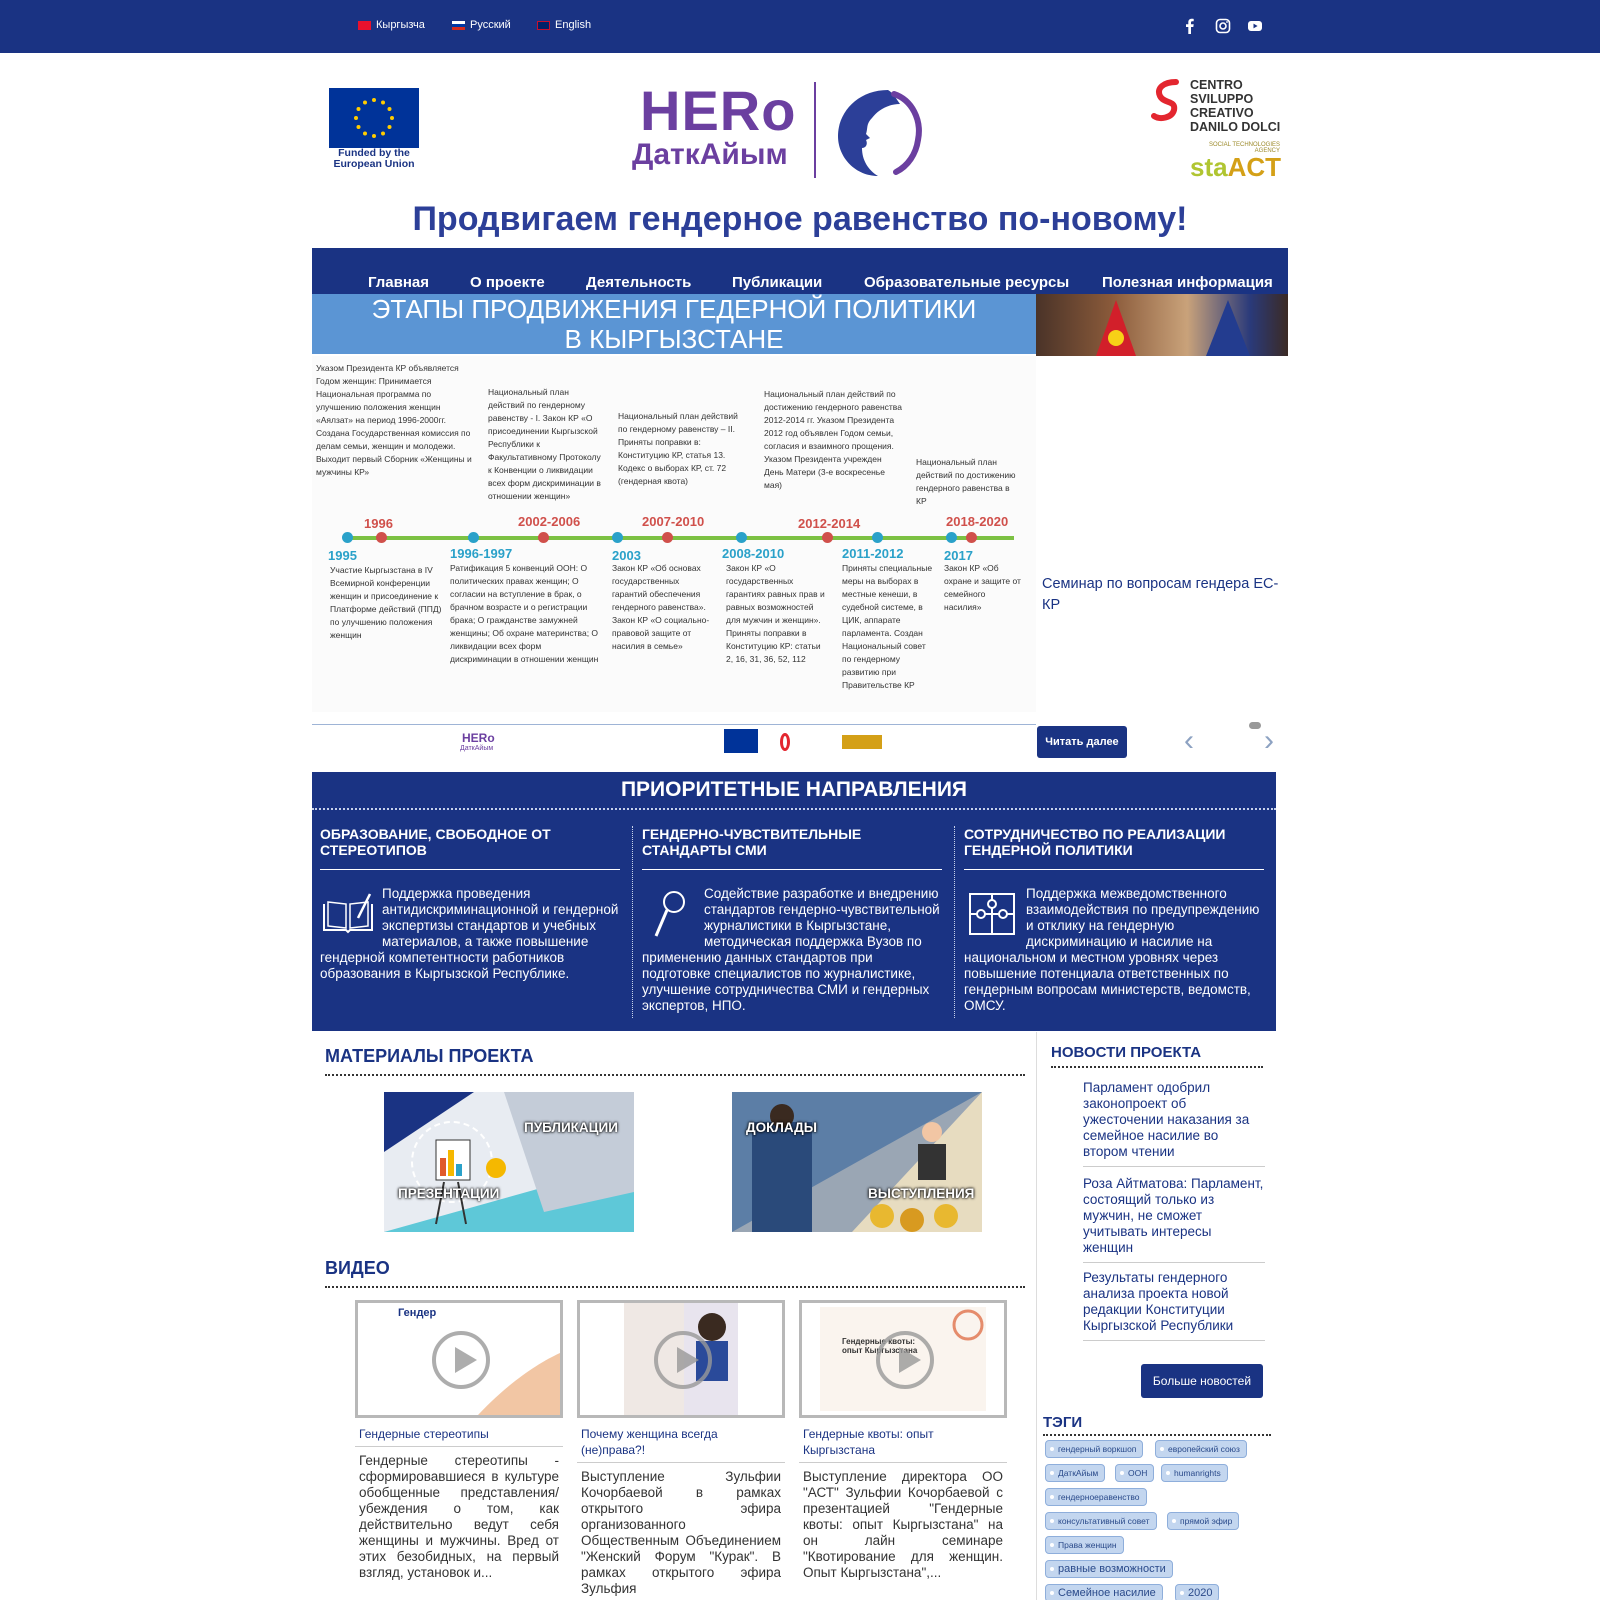 This screenshot has width=1600, height=1600. I want to click on reports-card: ДОКЛАДЫ ВЫСТУПЛЕНИЯ, so click(857, 1162).